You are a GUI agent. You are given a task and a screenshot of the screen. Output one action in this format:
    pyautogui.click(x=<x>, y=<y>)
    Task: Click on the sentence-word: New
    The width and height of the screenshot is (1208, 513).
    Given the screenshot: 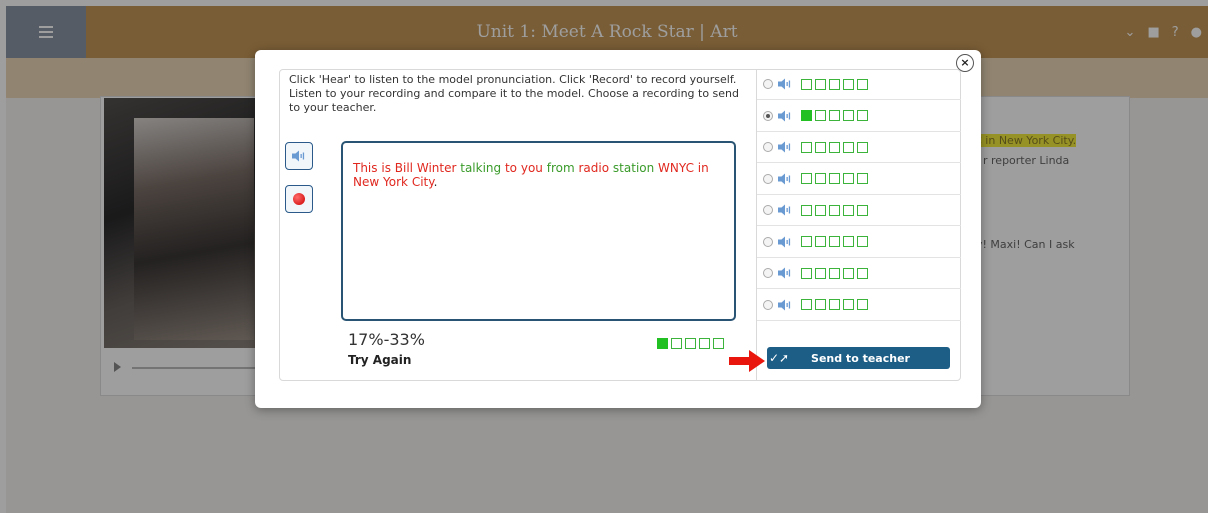 What is the action you would take?
    pyautogui.click(x=366, y=182)
    